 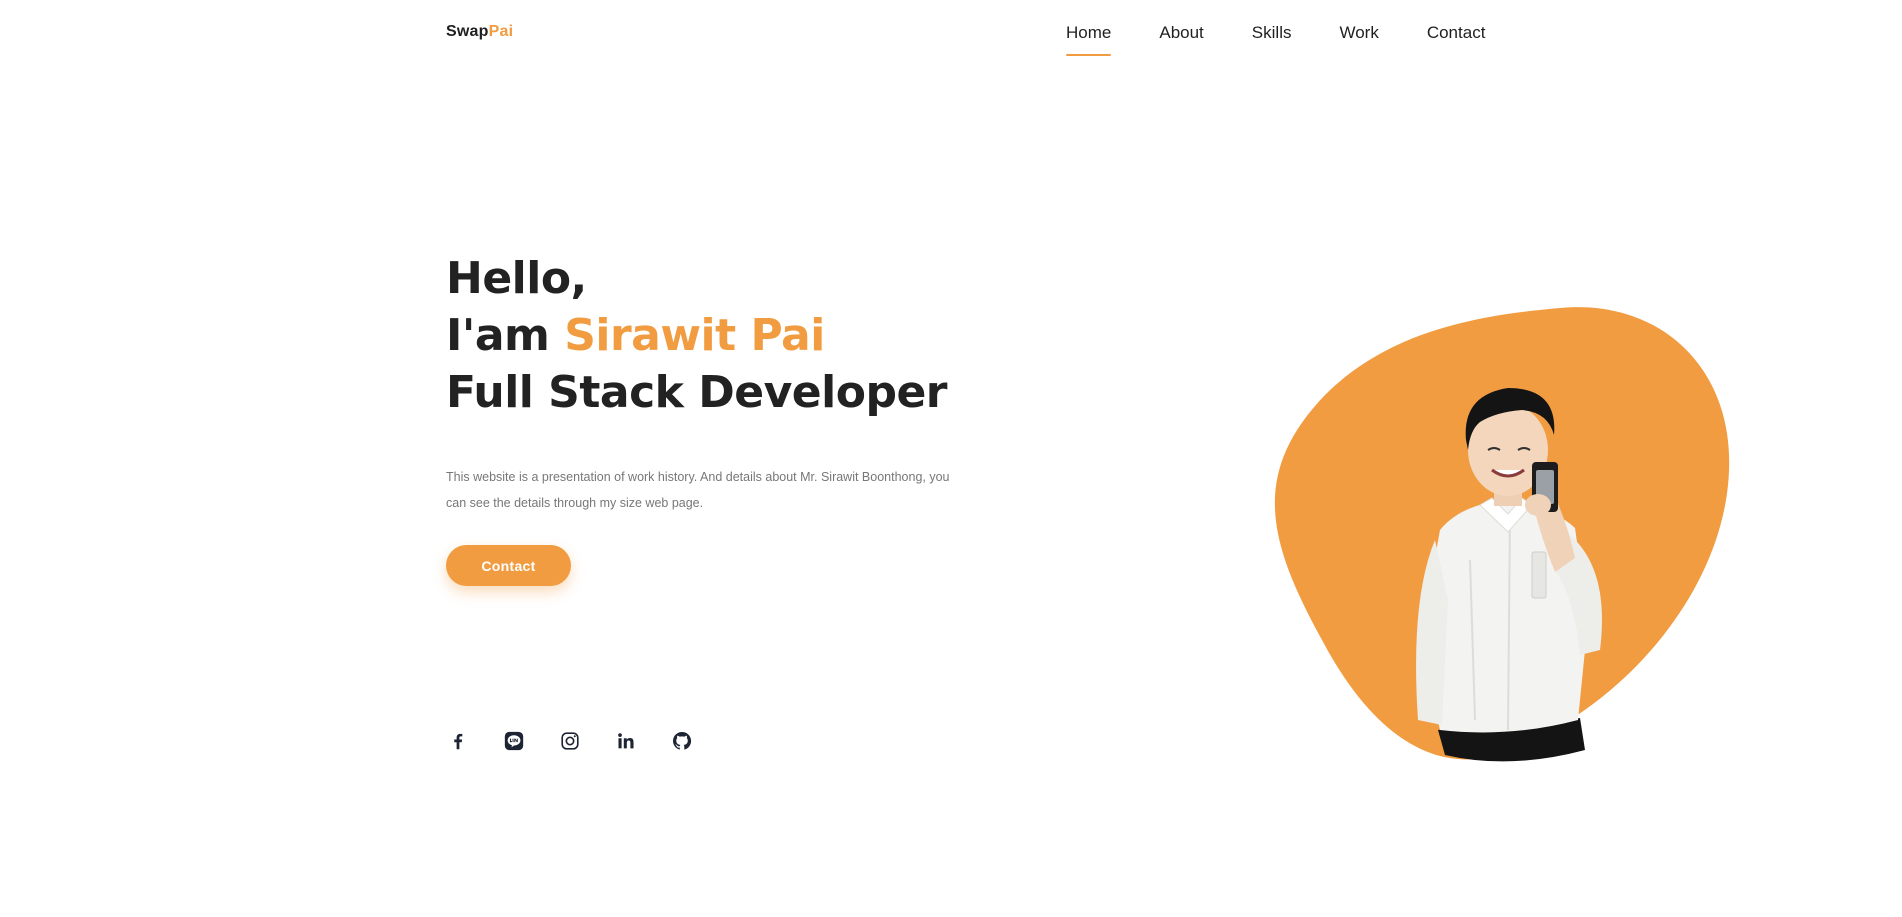 I want to click on github-link, so click(x=682, y=741).